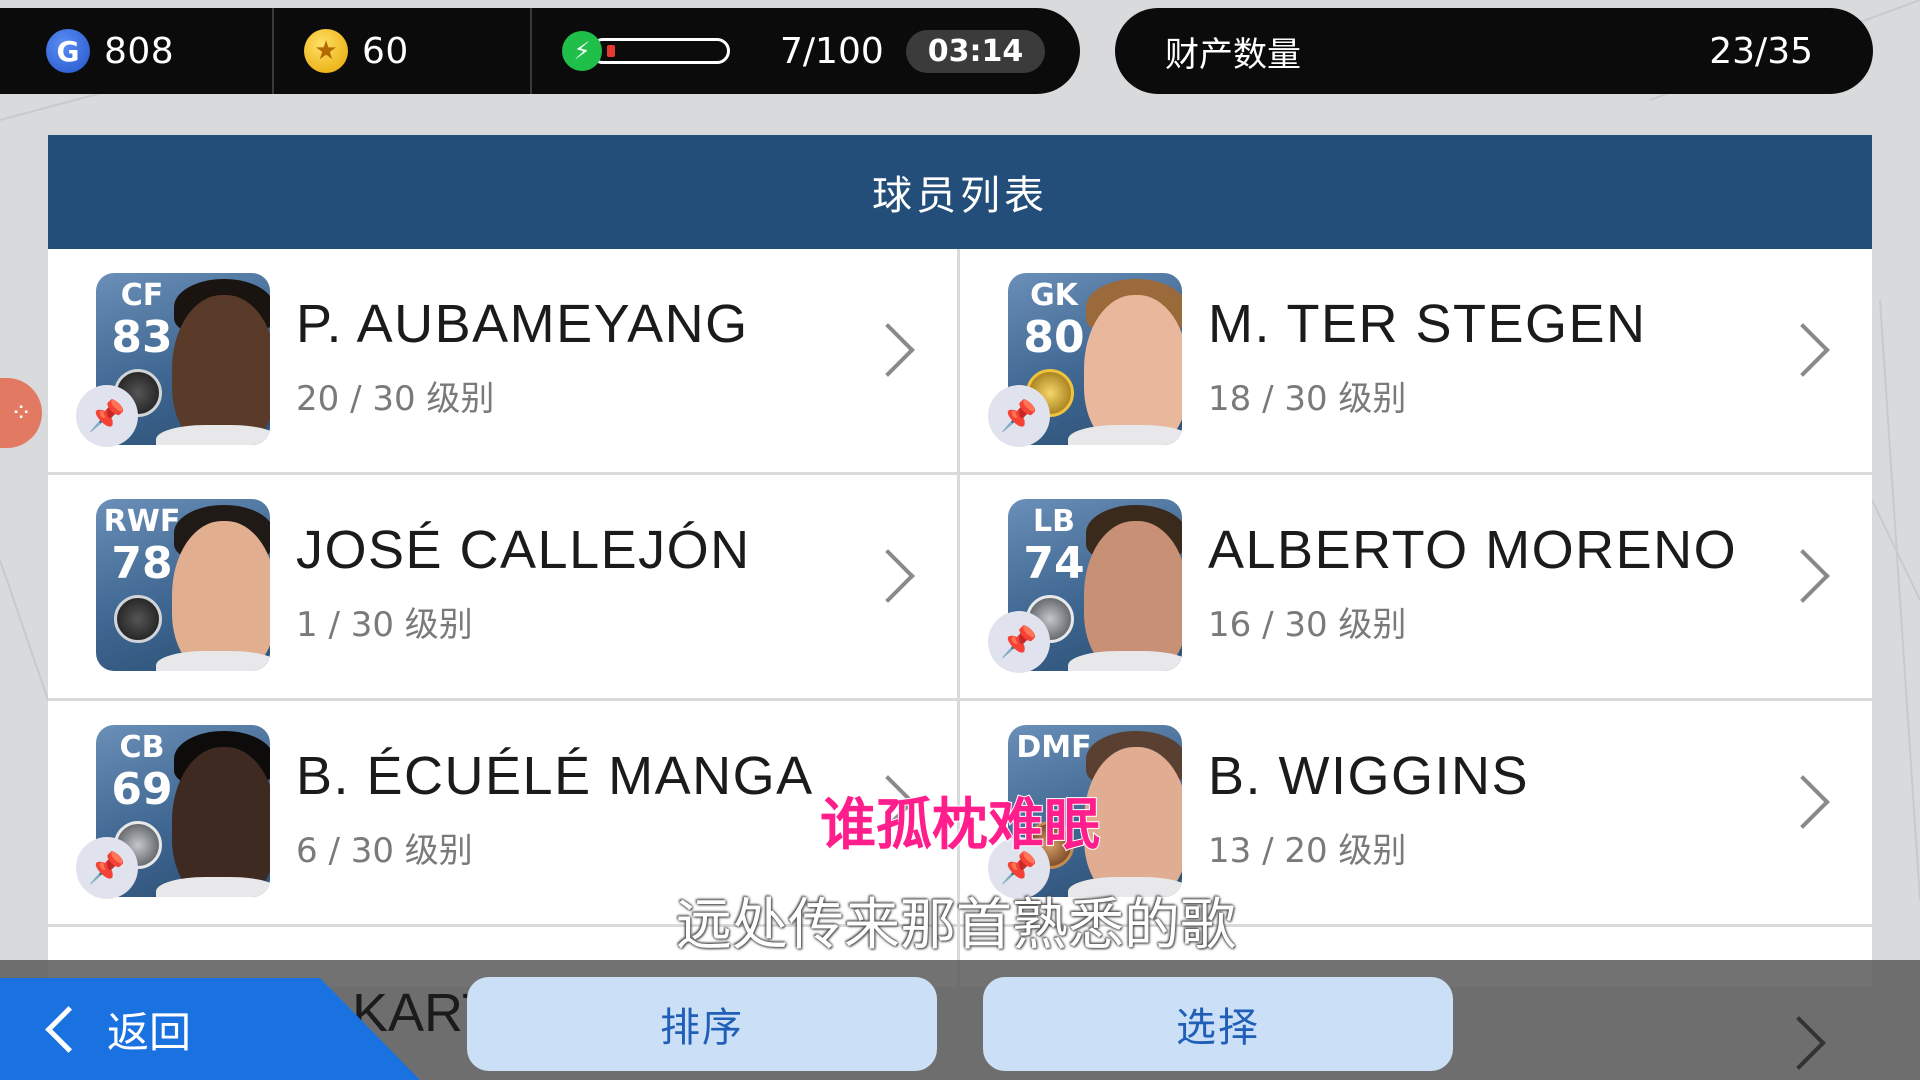 Image resolution: width=1920 pixels, height=1080 pixels. Describe the element at coordinates (956, 925) in the screenshot. I see `subtitle-line-2: 远处传来那首熟悉的歌` at that location.